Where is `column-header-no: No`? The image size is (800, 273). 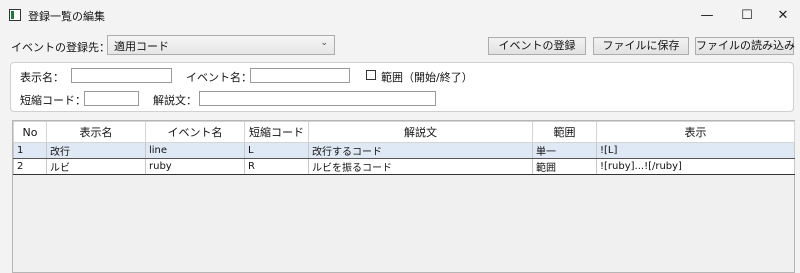
column-header-no: No is located at coordinates (30, 132).